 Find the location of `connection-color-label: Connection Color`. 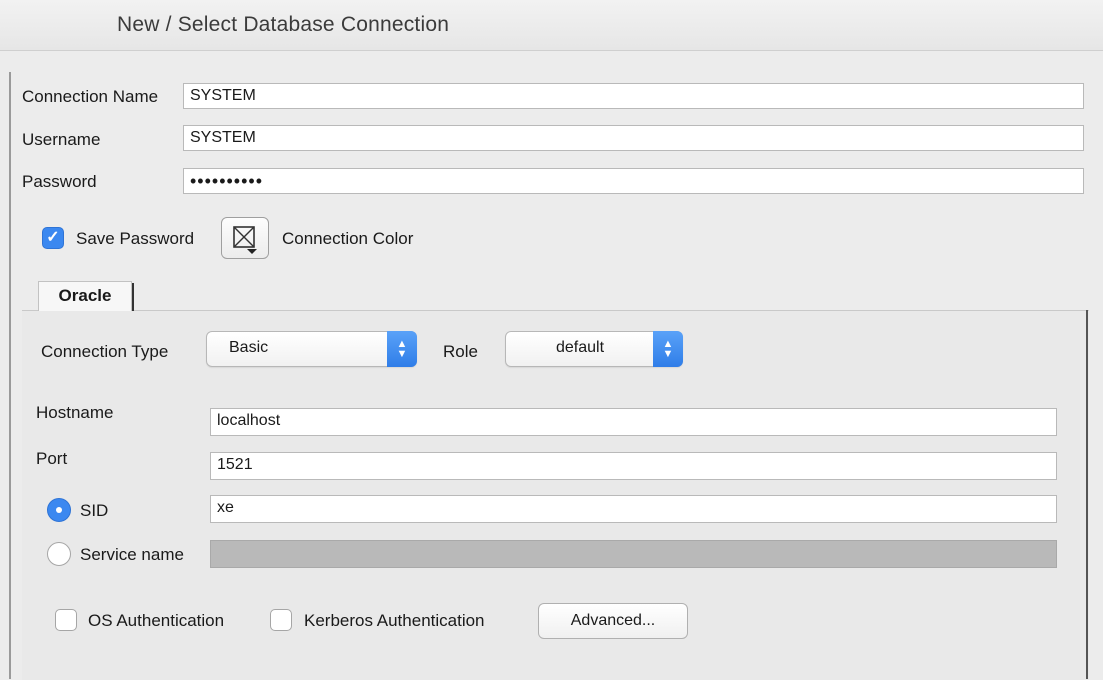

connection-color-label: Connection Color is located at coordinates (348, 238).